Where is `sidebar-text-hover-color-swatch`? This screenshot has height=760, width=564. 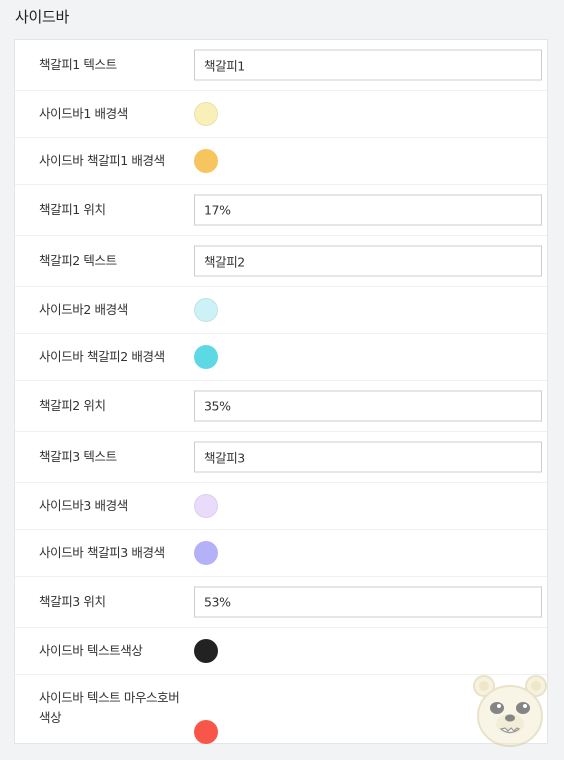 sidebar-text-hover-color-swatch is located at coordinates (206, 732).